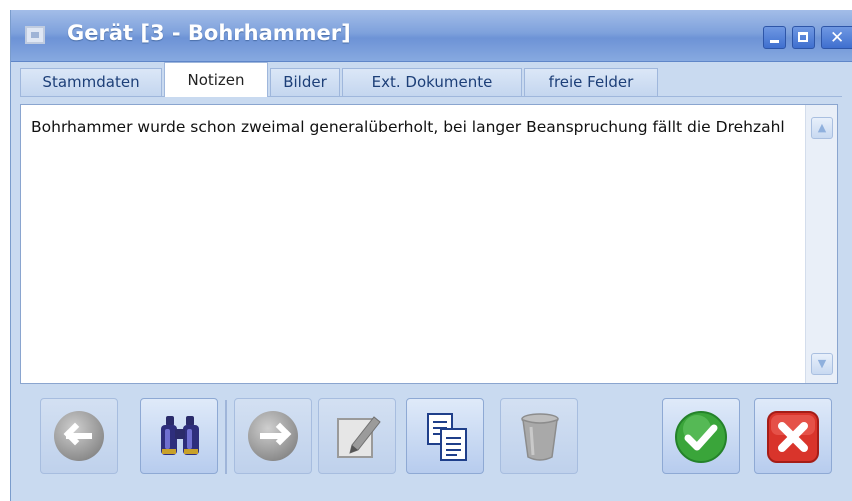 Image resolution: width=852 pixels, height=501 pixels. I want to click on arrow-left-circle-icon, so click(79, 436).